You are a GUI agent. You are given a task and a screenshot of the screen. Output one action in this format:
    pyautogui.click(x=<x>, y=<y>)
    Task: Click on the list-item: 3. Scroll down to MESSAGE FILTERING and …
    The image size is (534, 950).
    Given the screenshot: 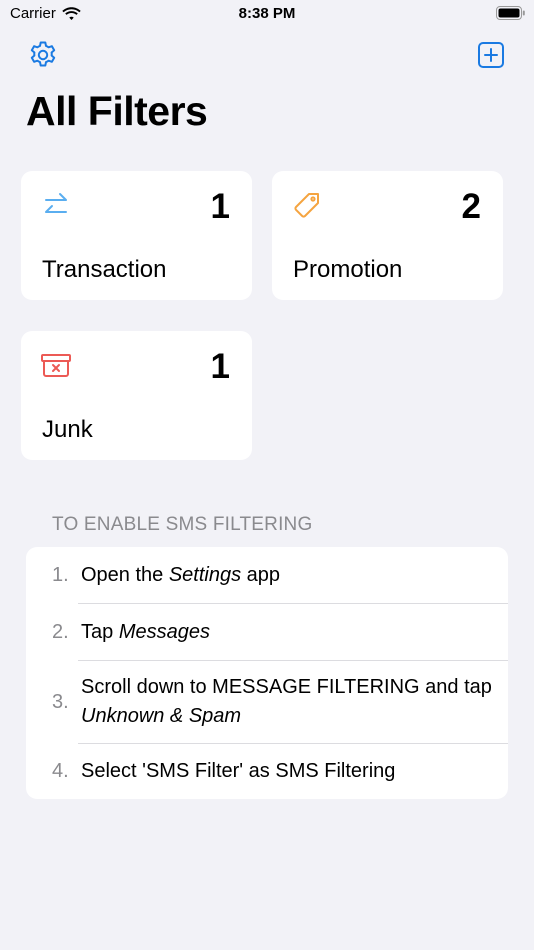 What is the action you would take?
    pyautogui.click(x=267, y=702)
    